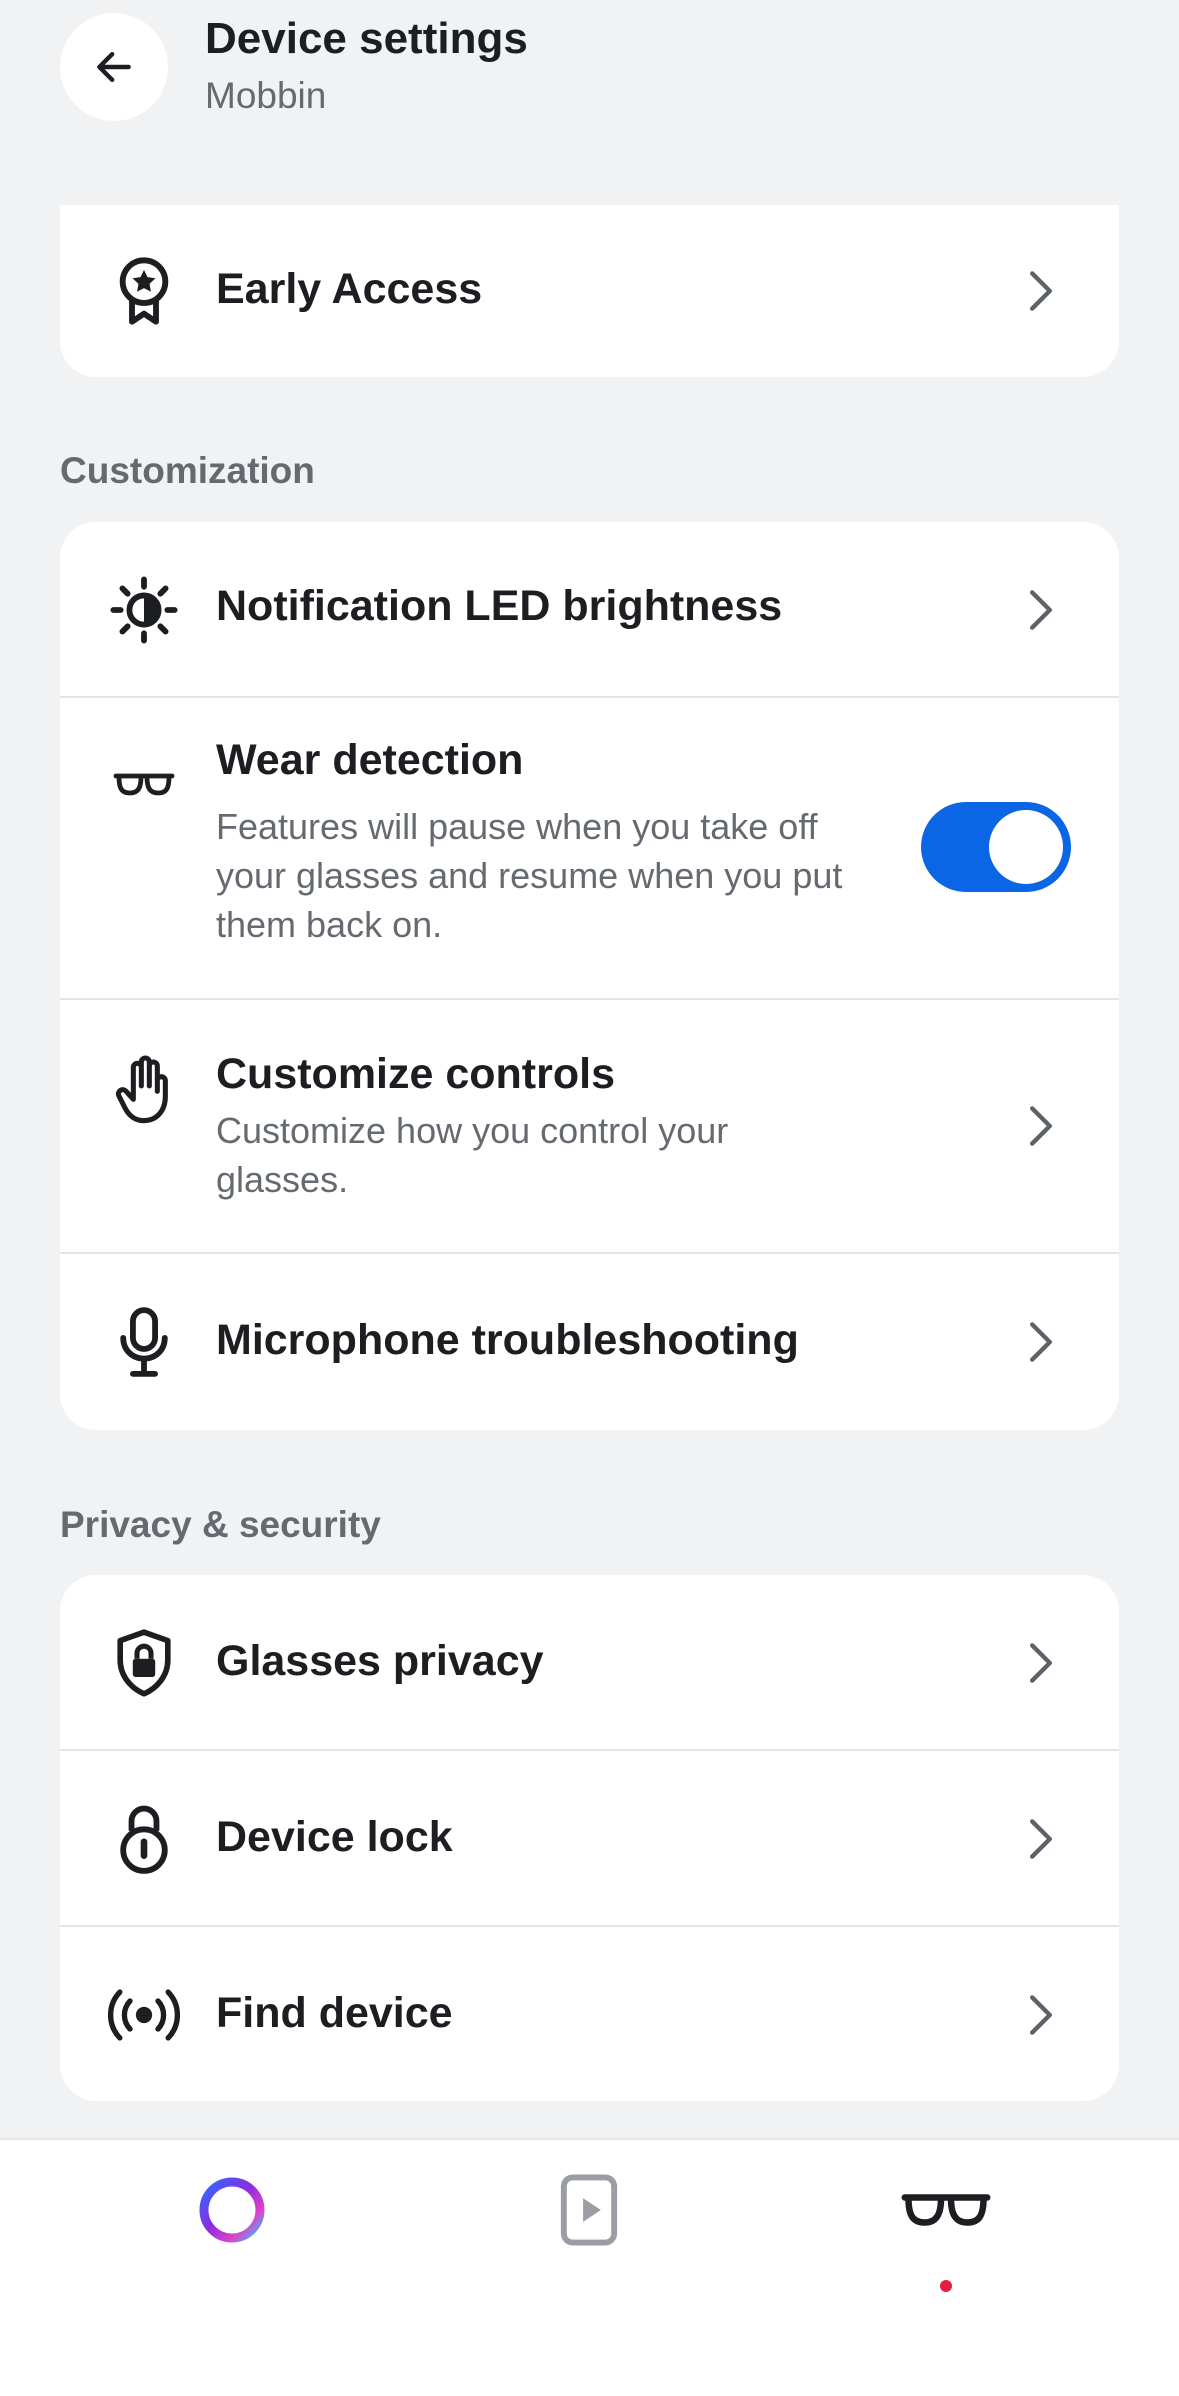 The image size is (1179, 2396). What do you see at coordinates (499, 606) in the screenshot?
I see `settings-row-label: Notification LED brightness` at bounding box center [499, 606].